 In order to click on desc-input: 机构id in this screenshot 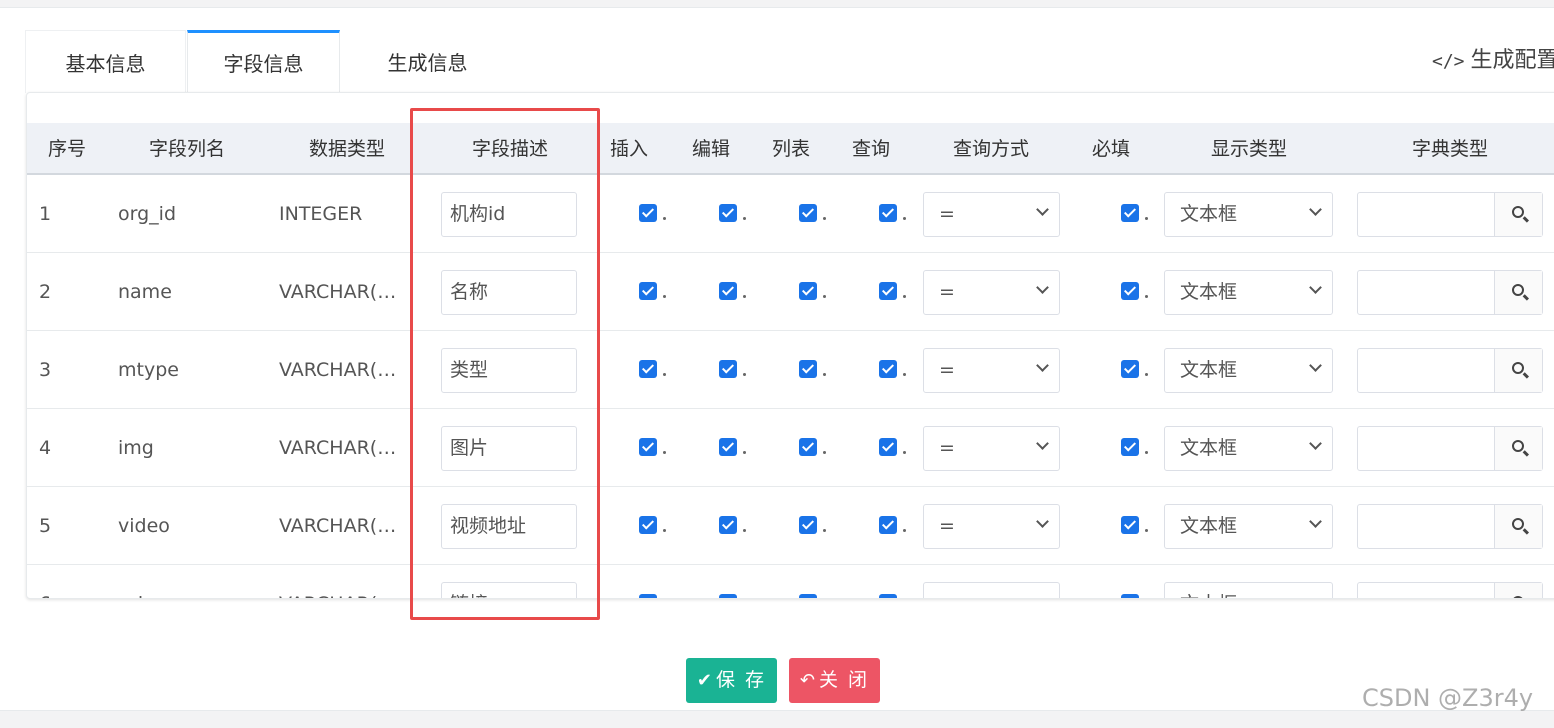, I will do `click(509, 214)`.